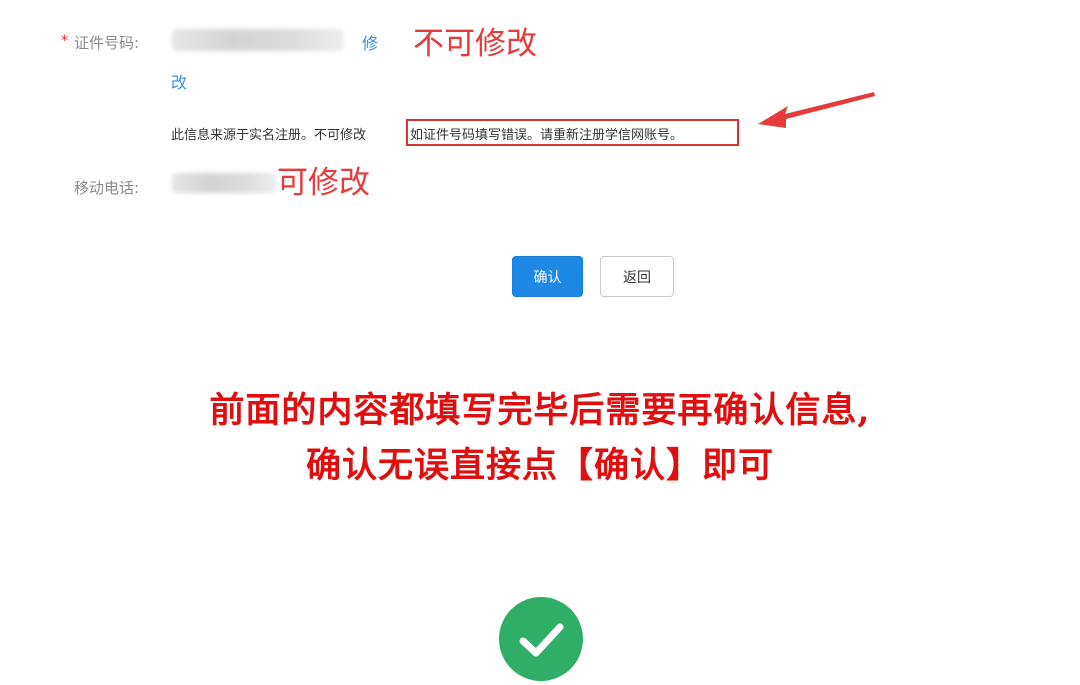  What do you see at coordinates (179, 81) in the screenshot?
I see `edit-id-link-part2: 改` at bounding box center [179, 81].